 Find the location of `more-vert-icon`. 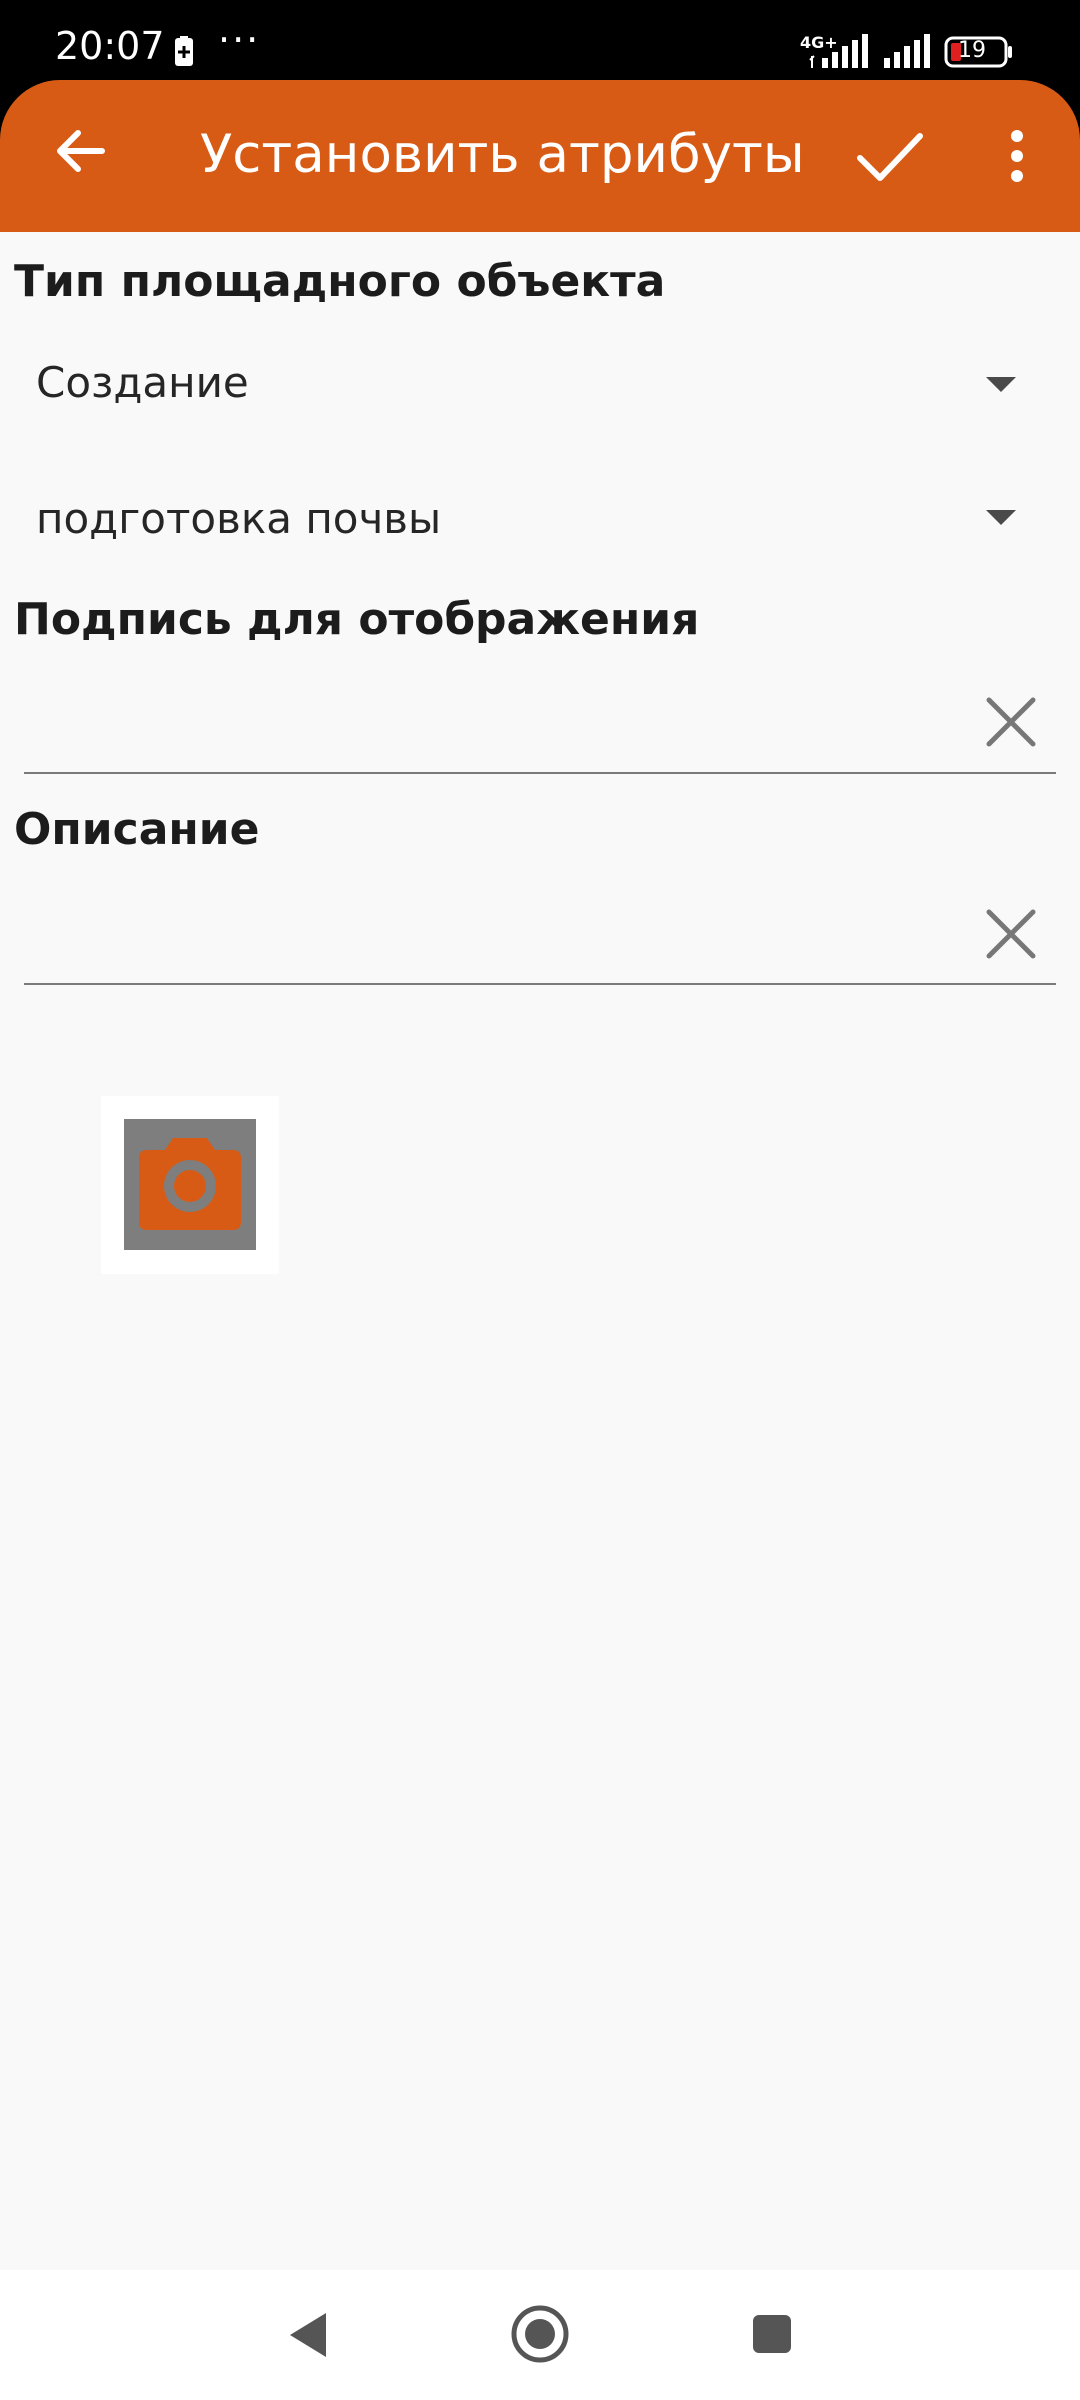

more-vert-icon is located at coordinates (1017, 156).